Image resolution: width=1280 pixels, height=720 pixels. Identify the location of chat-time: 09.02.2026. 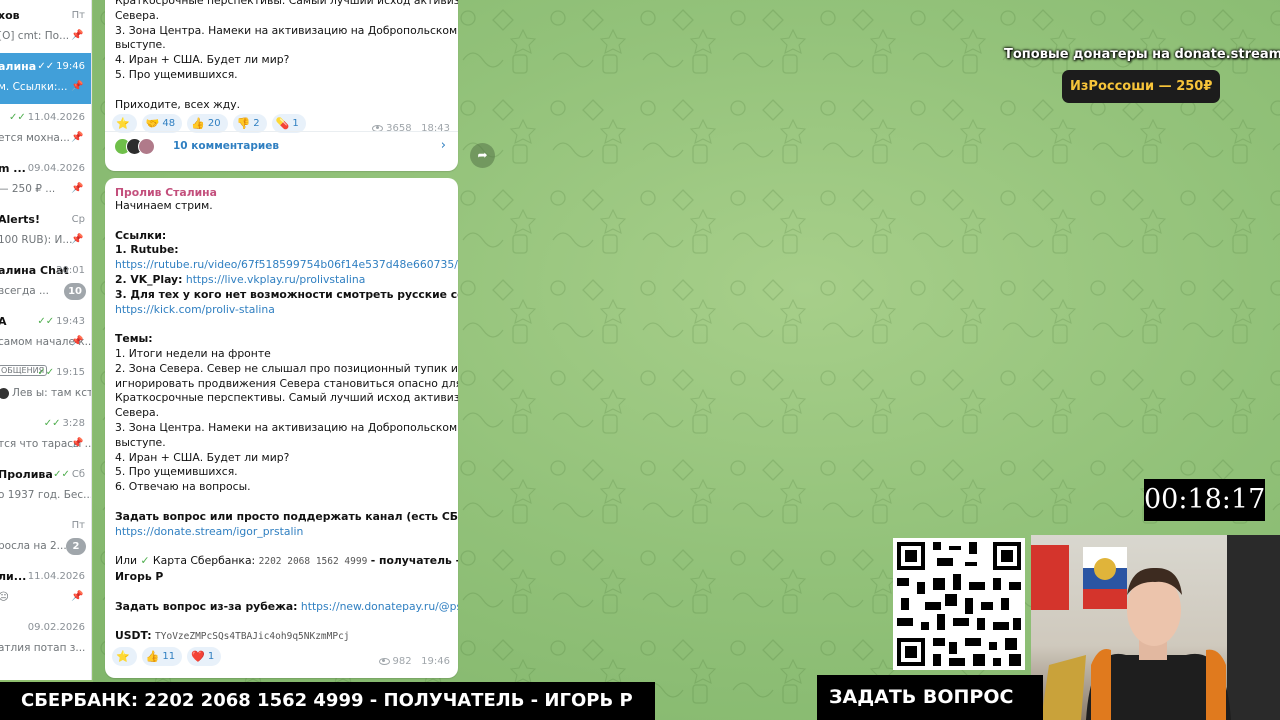
(56, 627).